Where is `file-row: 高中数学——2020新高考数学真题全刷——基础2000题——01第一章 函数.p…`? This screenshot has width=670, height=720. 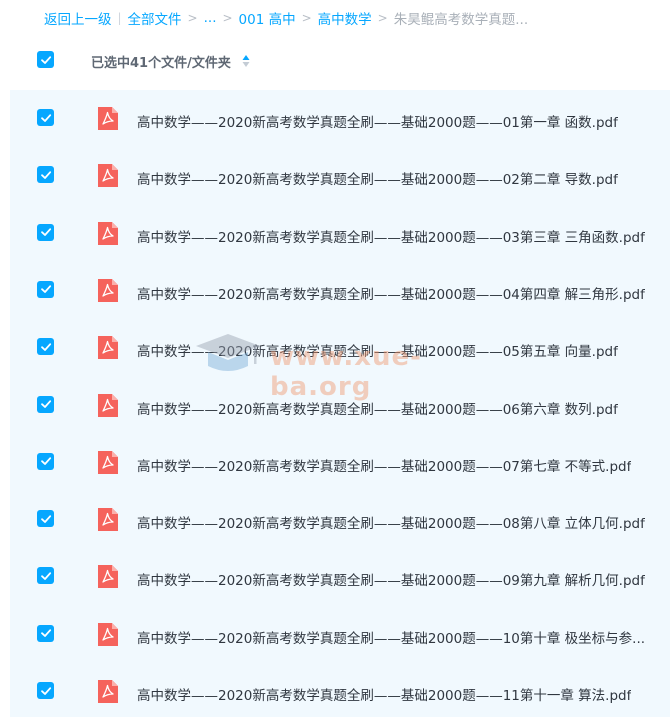 file-row: 高中数学——2020新高考数学真题全刷——基础2000题——01第一章 函数.p… is located at coordinates (340, 118).